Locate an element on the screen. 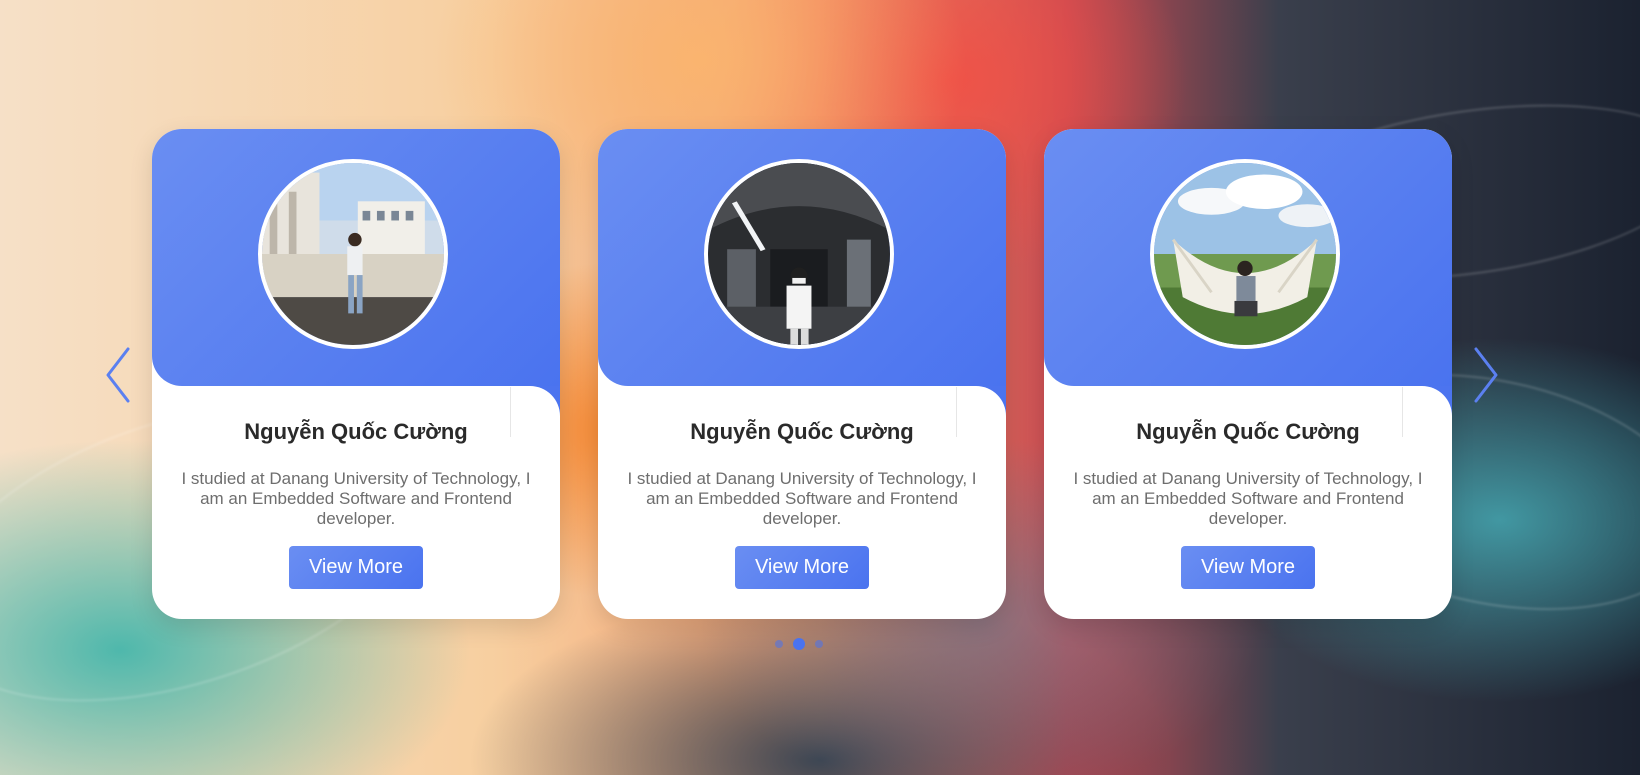  chevron-left-icon is located at coordinates (118, 375).